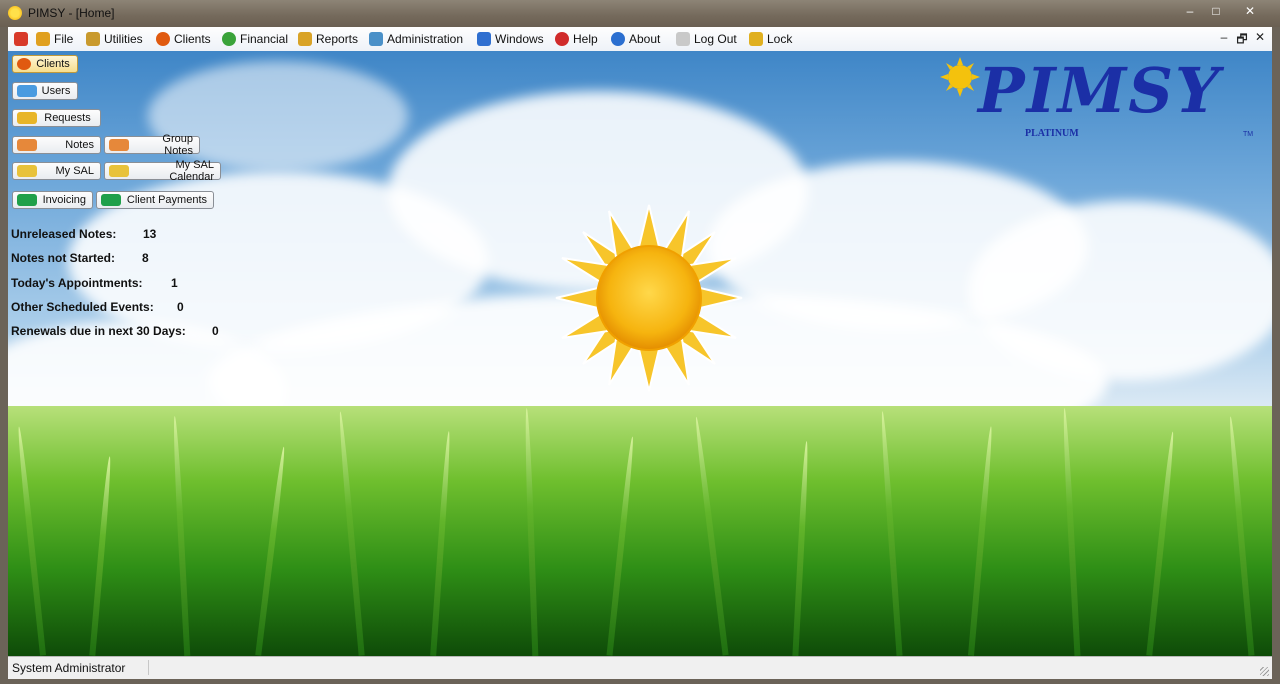 The image size is (1280, 684). I want to click on menu-utilities: Utilities, so click(114, 39).